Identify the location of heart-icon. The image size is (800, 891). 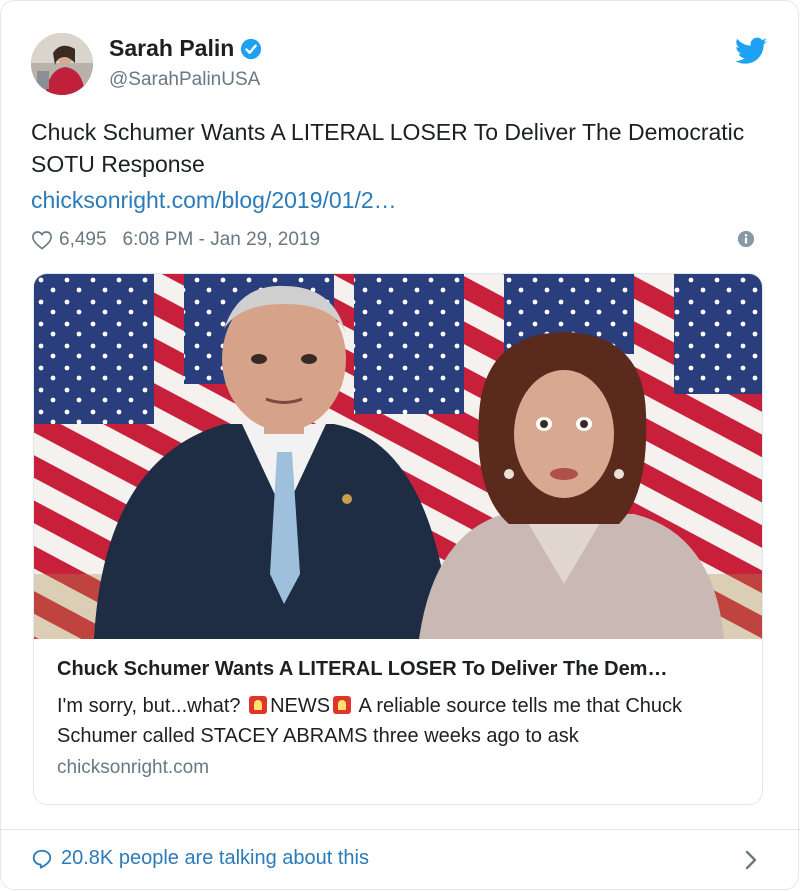
(42, 240).